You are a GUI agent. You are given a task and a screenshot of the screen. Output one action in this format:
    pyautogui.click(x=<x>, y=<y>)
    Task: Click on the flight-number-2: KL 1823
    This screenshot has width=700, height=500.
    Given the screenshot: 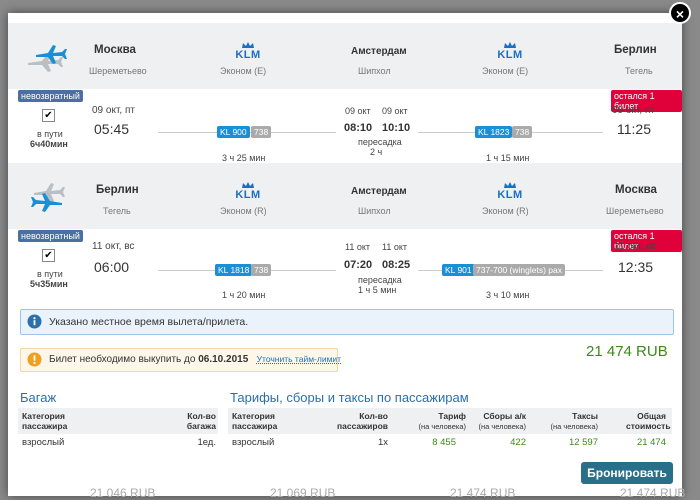 What is the action you would take?
    pyautogui.click(x=494, y=132)
    